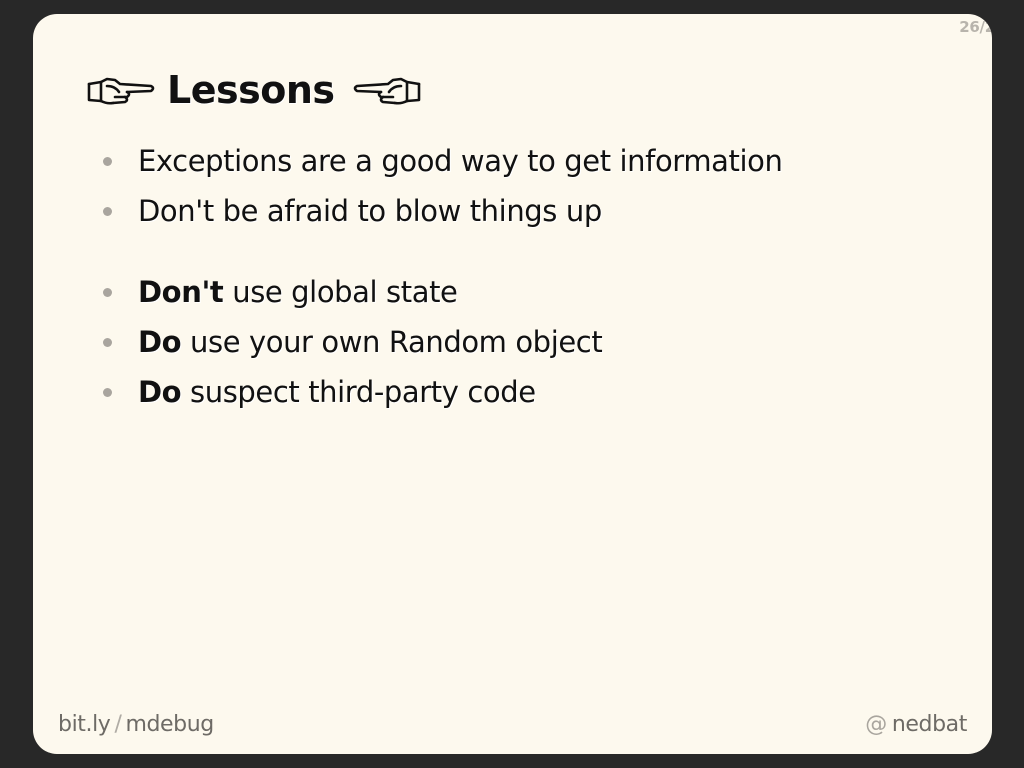  I want to click on bullet-item: Don't use global state, so click(443, 292).